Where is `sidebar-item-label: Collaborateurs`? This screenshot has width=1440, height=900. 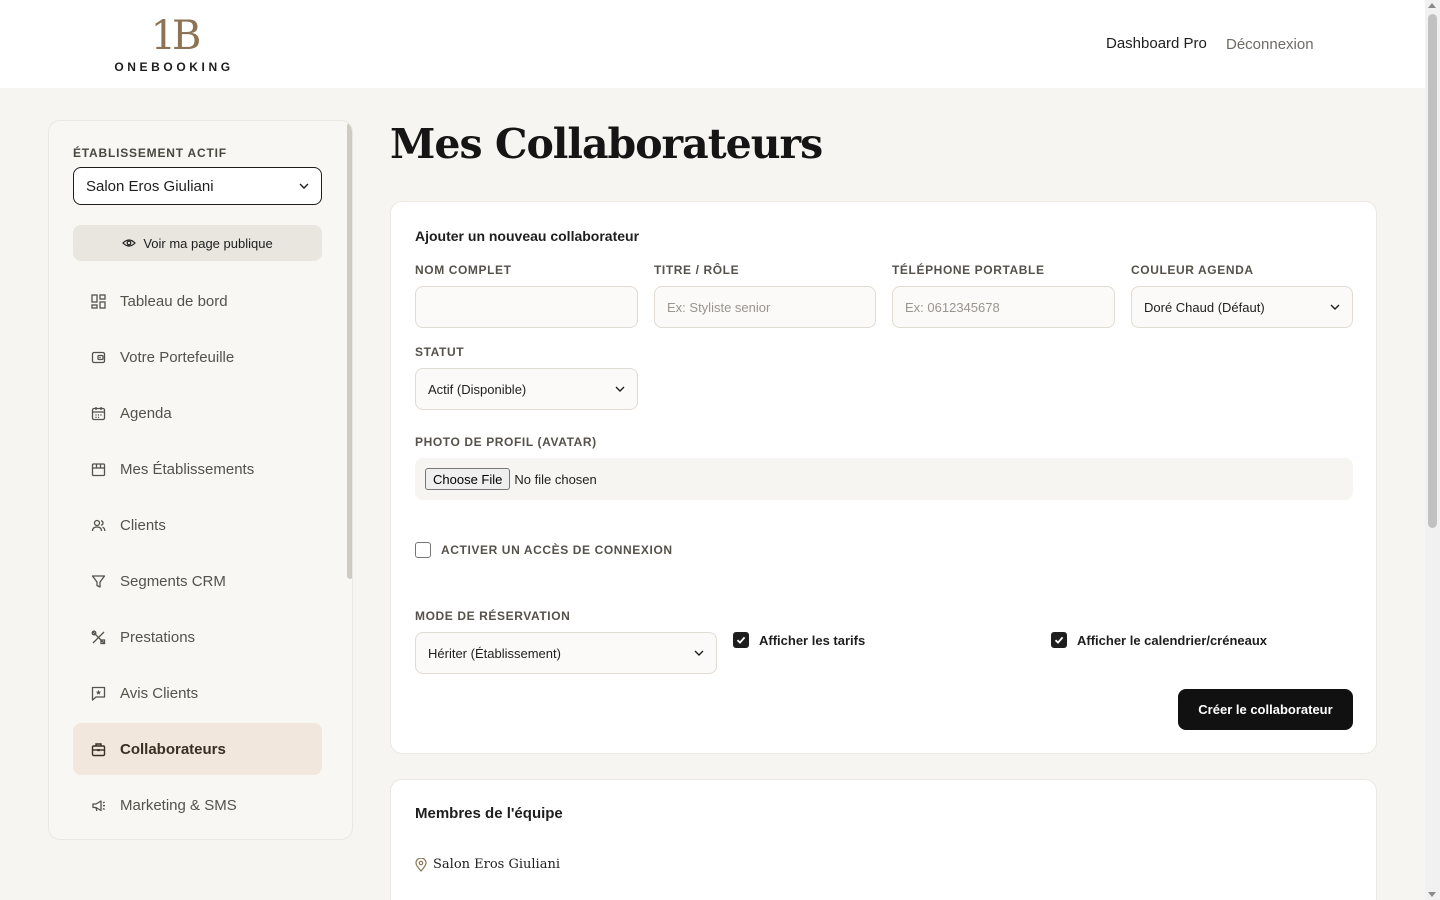 sidebar-item-label: Collaborateurs is located at coordinates (173, 749).